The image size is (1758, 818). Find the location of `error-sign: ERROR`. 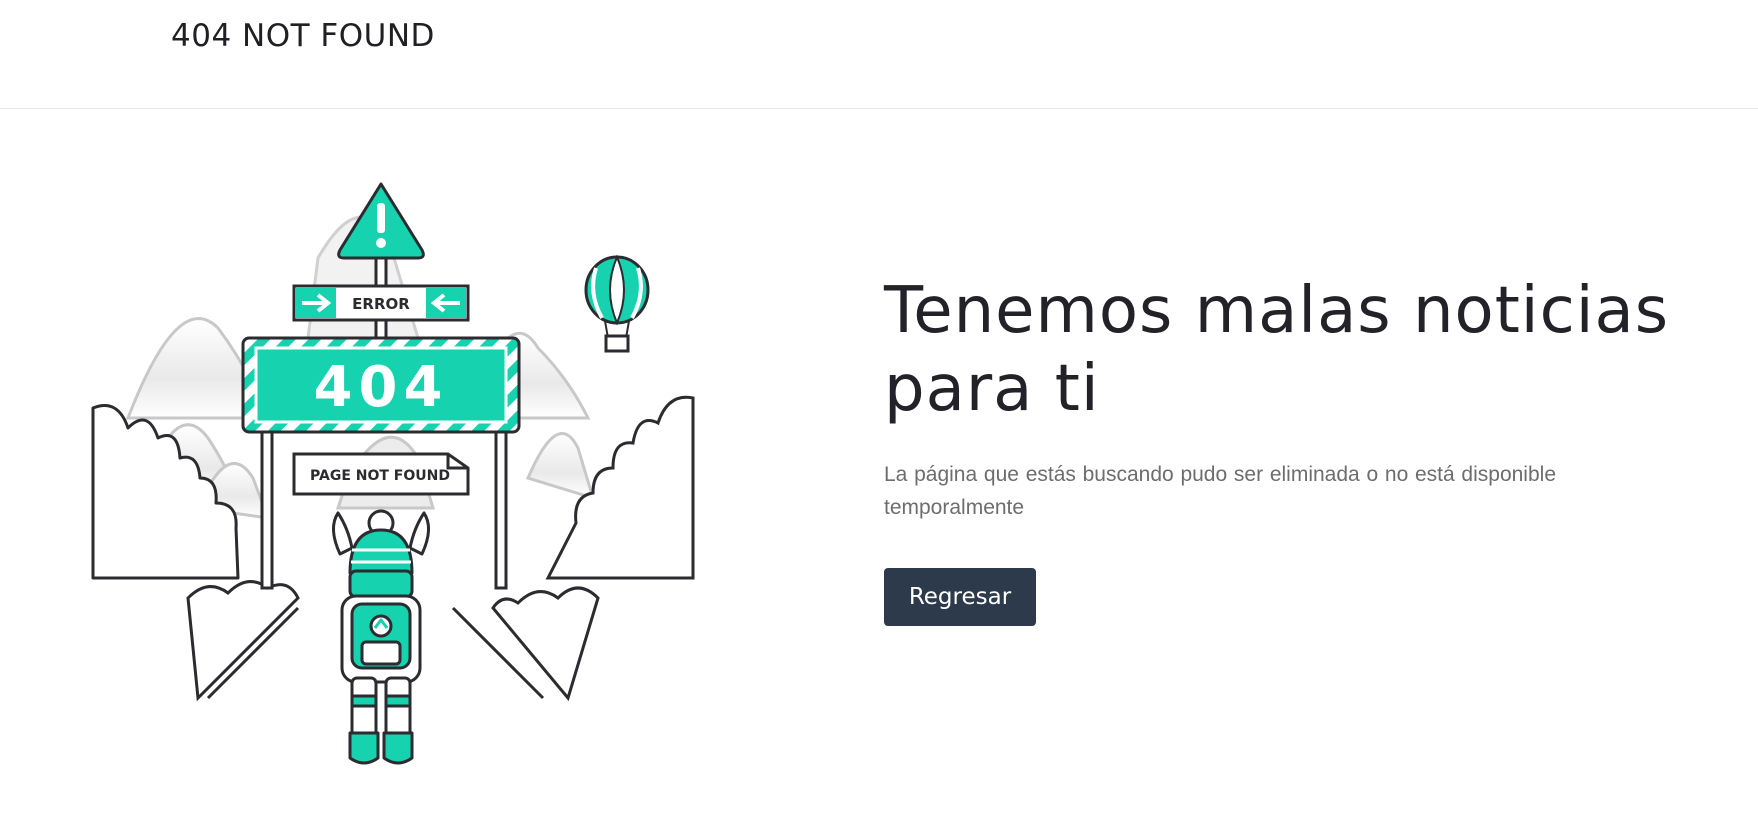

error-sign: ERROR is located at coordinates (381, 303).